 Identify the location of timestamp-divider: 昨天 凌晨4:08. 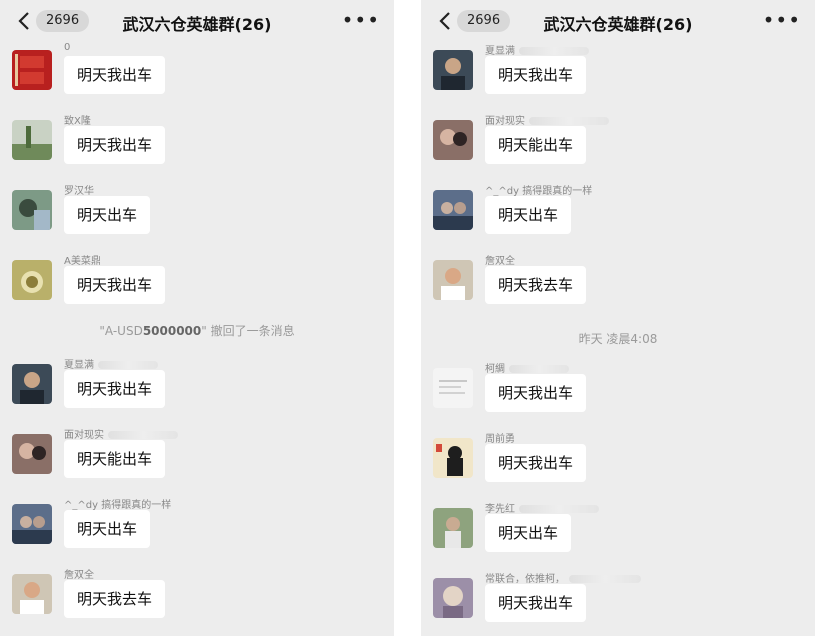
(618, 339).